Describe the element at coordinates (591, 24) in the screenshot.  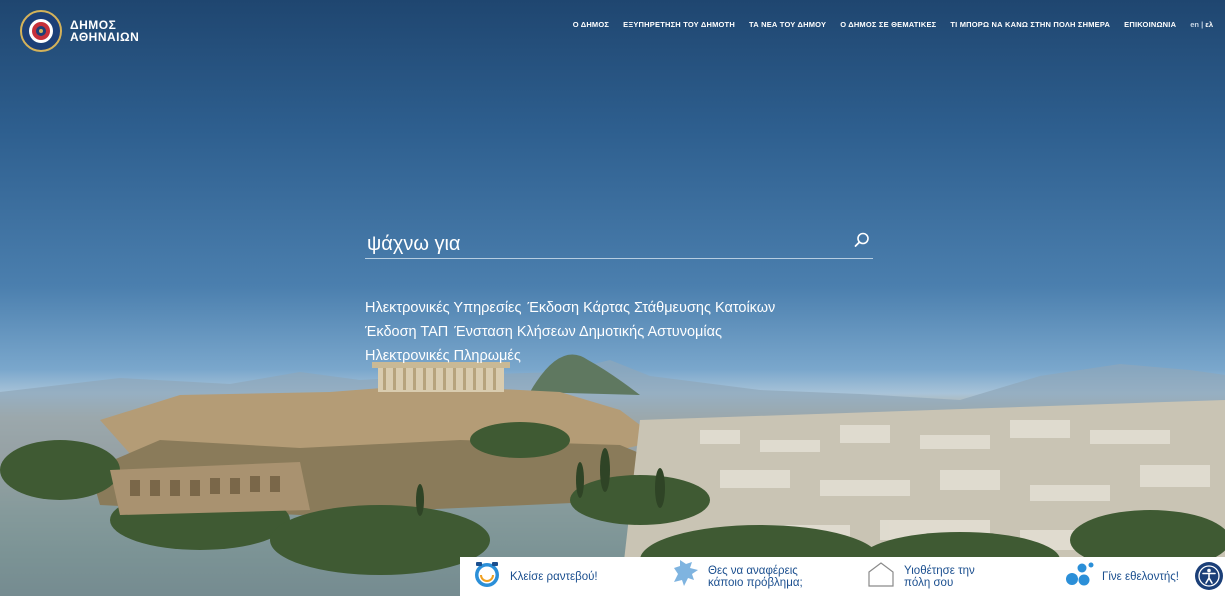
I see `nav-item-municipality: Ο ΔΗΜΟΣ` at that location.